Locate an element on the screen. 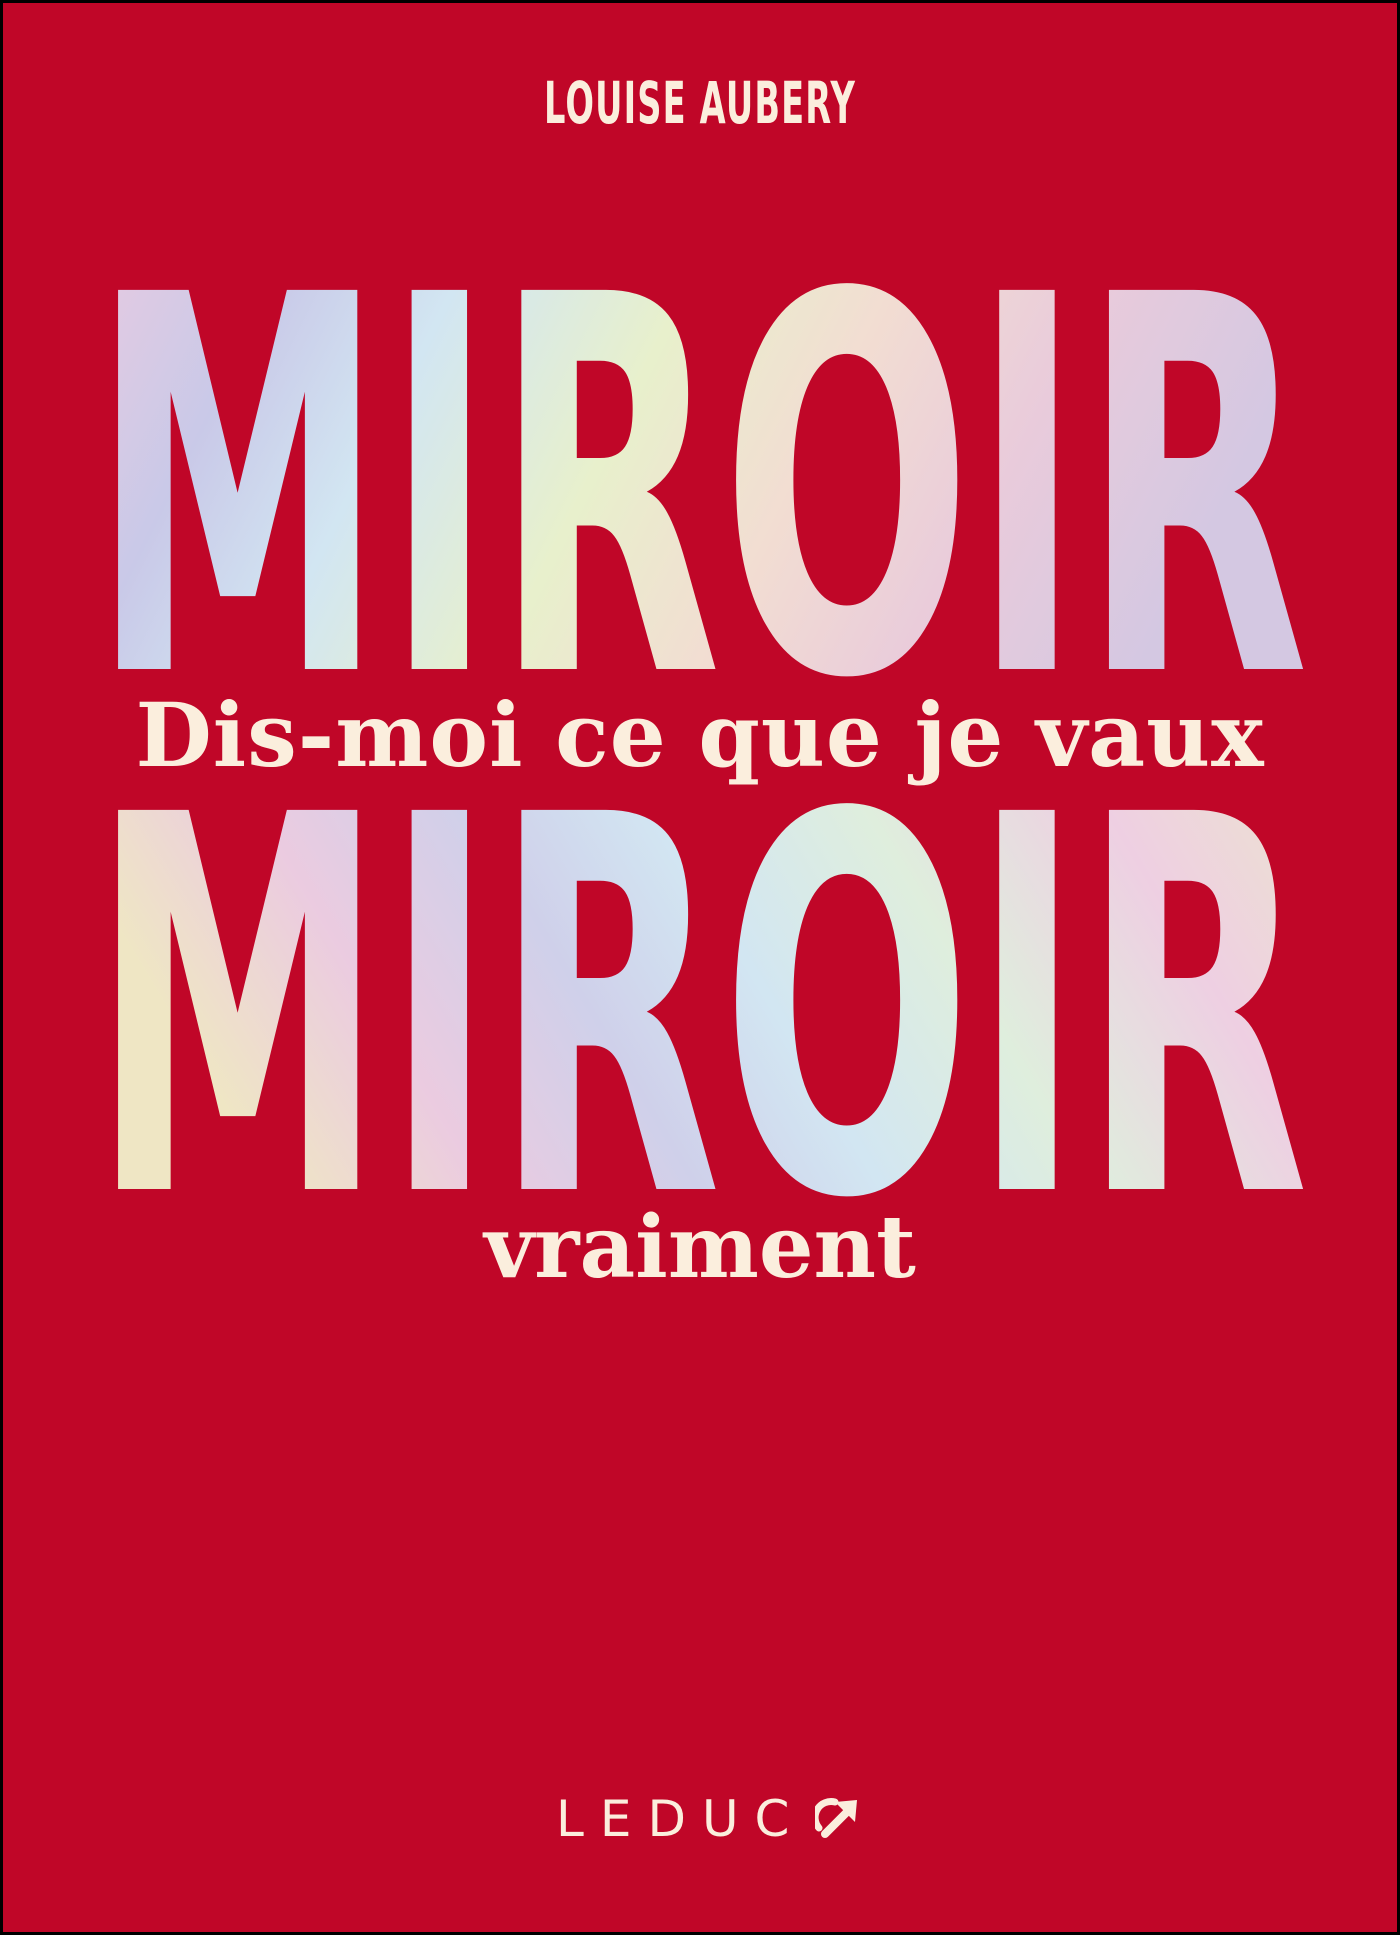 Image resolution: width=1400 pixels, height=1935 pixels. tagline: vraiment is located at coordinates (700, 1247).